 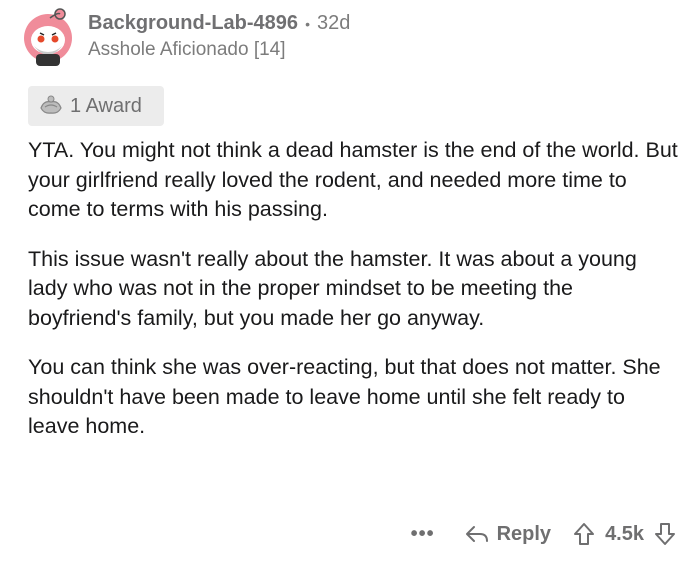 What do you see at coordinates (333, 23) in the screenshot?
I see `comment-age: 32d` at bounding box center [333, 23].